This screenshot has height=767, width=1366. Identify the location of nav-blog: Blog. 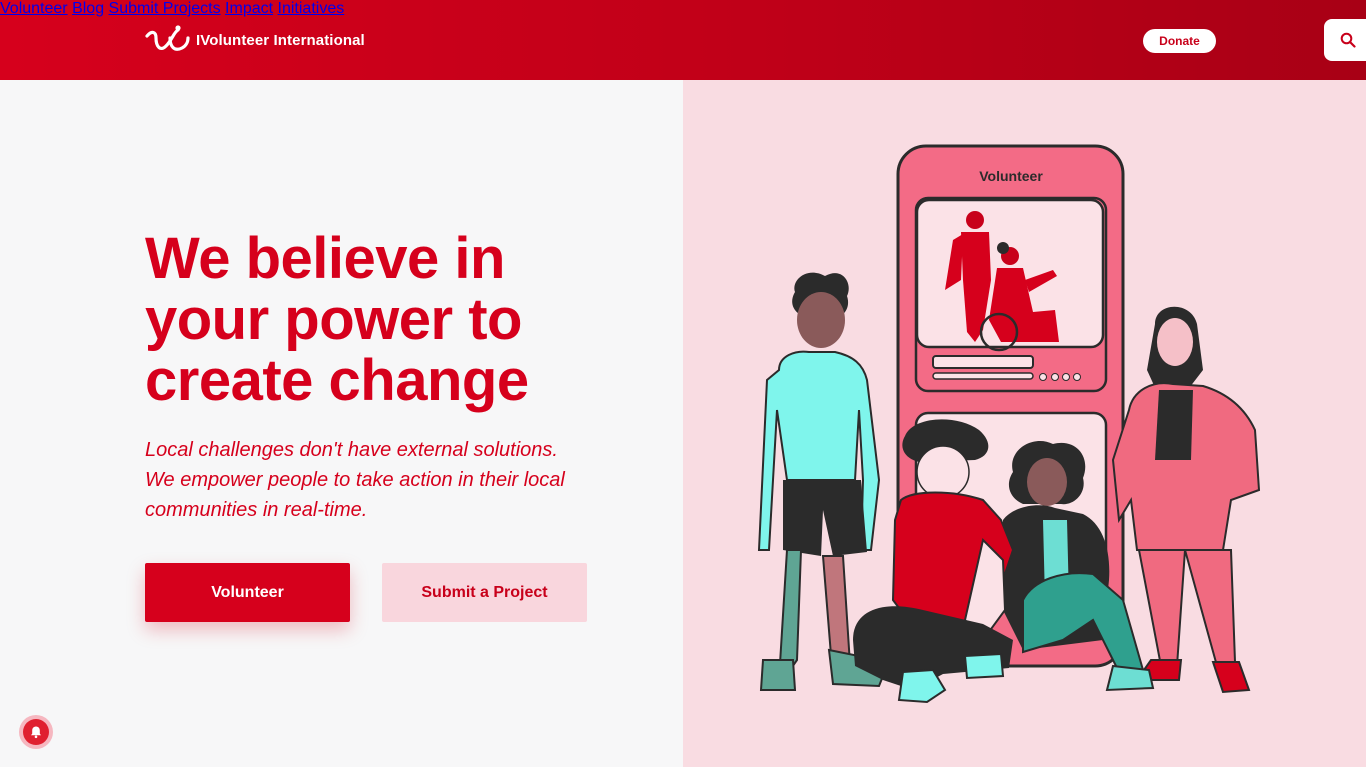
(88, 8).